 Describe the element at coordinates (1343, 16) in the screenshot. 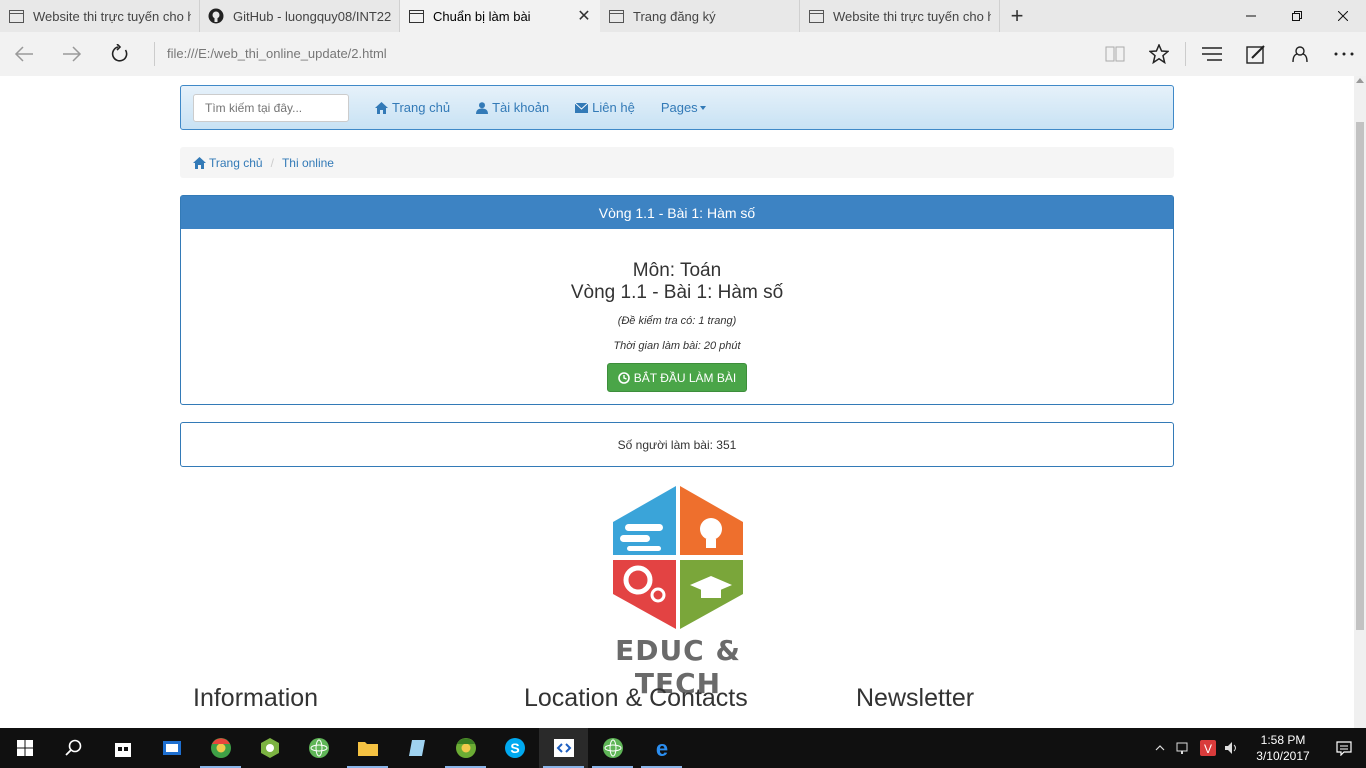

I see `close-window-button` at that location.